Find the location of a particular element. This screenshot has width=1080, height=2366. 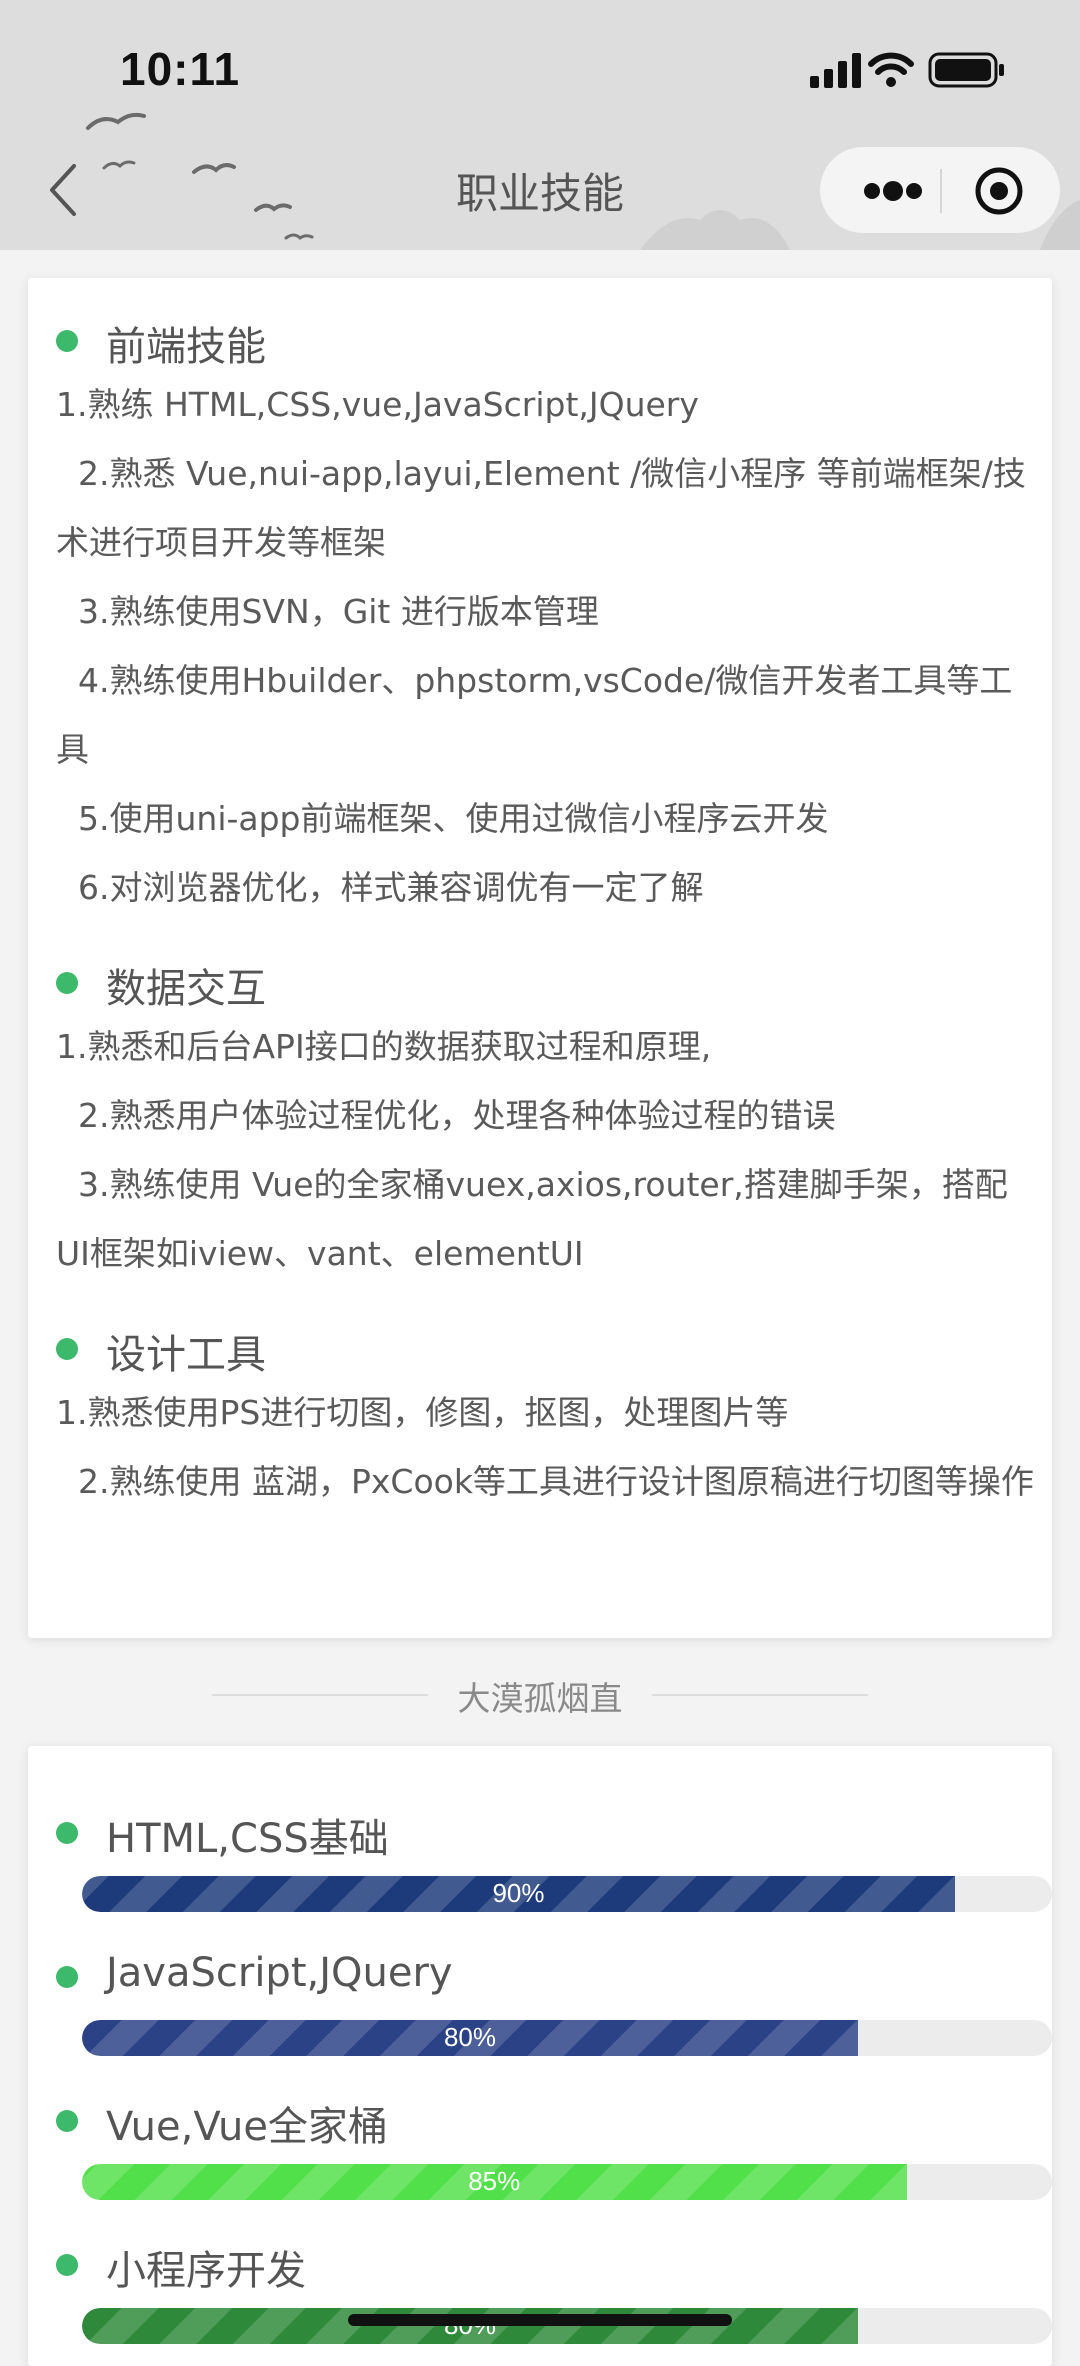

progress-fill: 80% is located at coordinates (470, 2038).